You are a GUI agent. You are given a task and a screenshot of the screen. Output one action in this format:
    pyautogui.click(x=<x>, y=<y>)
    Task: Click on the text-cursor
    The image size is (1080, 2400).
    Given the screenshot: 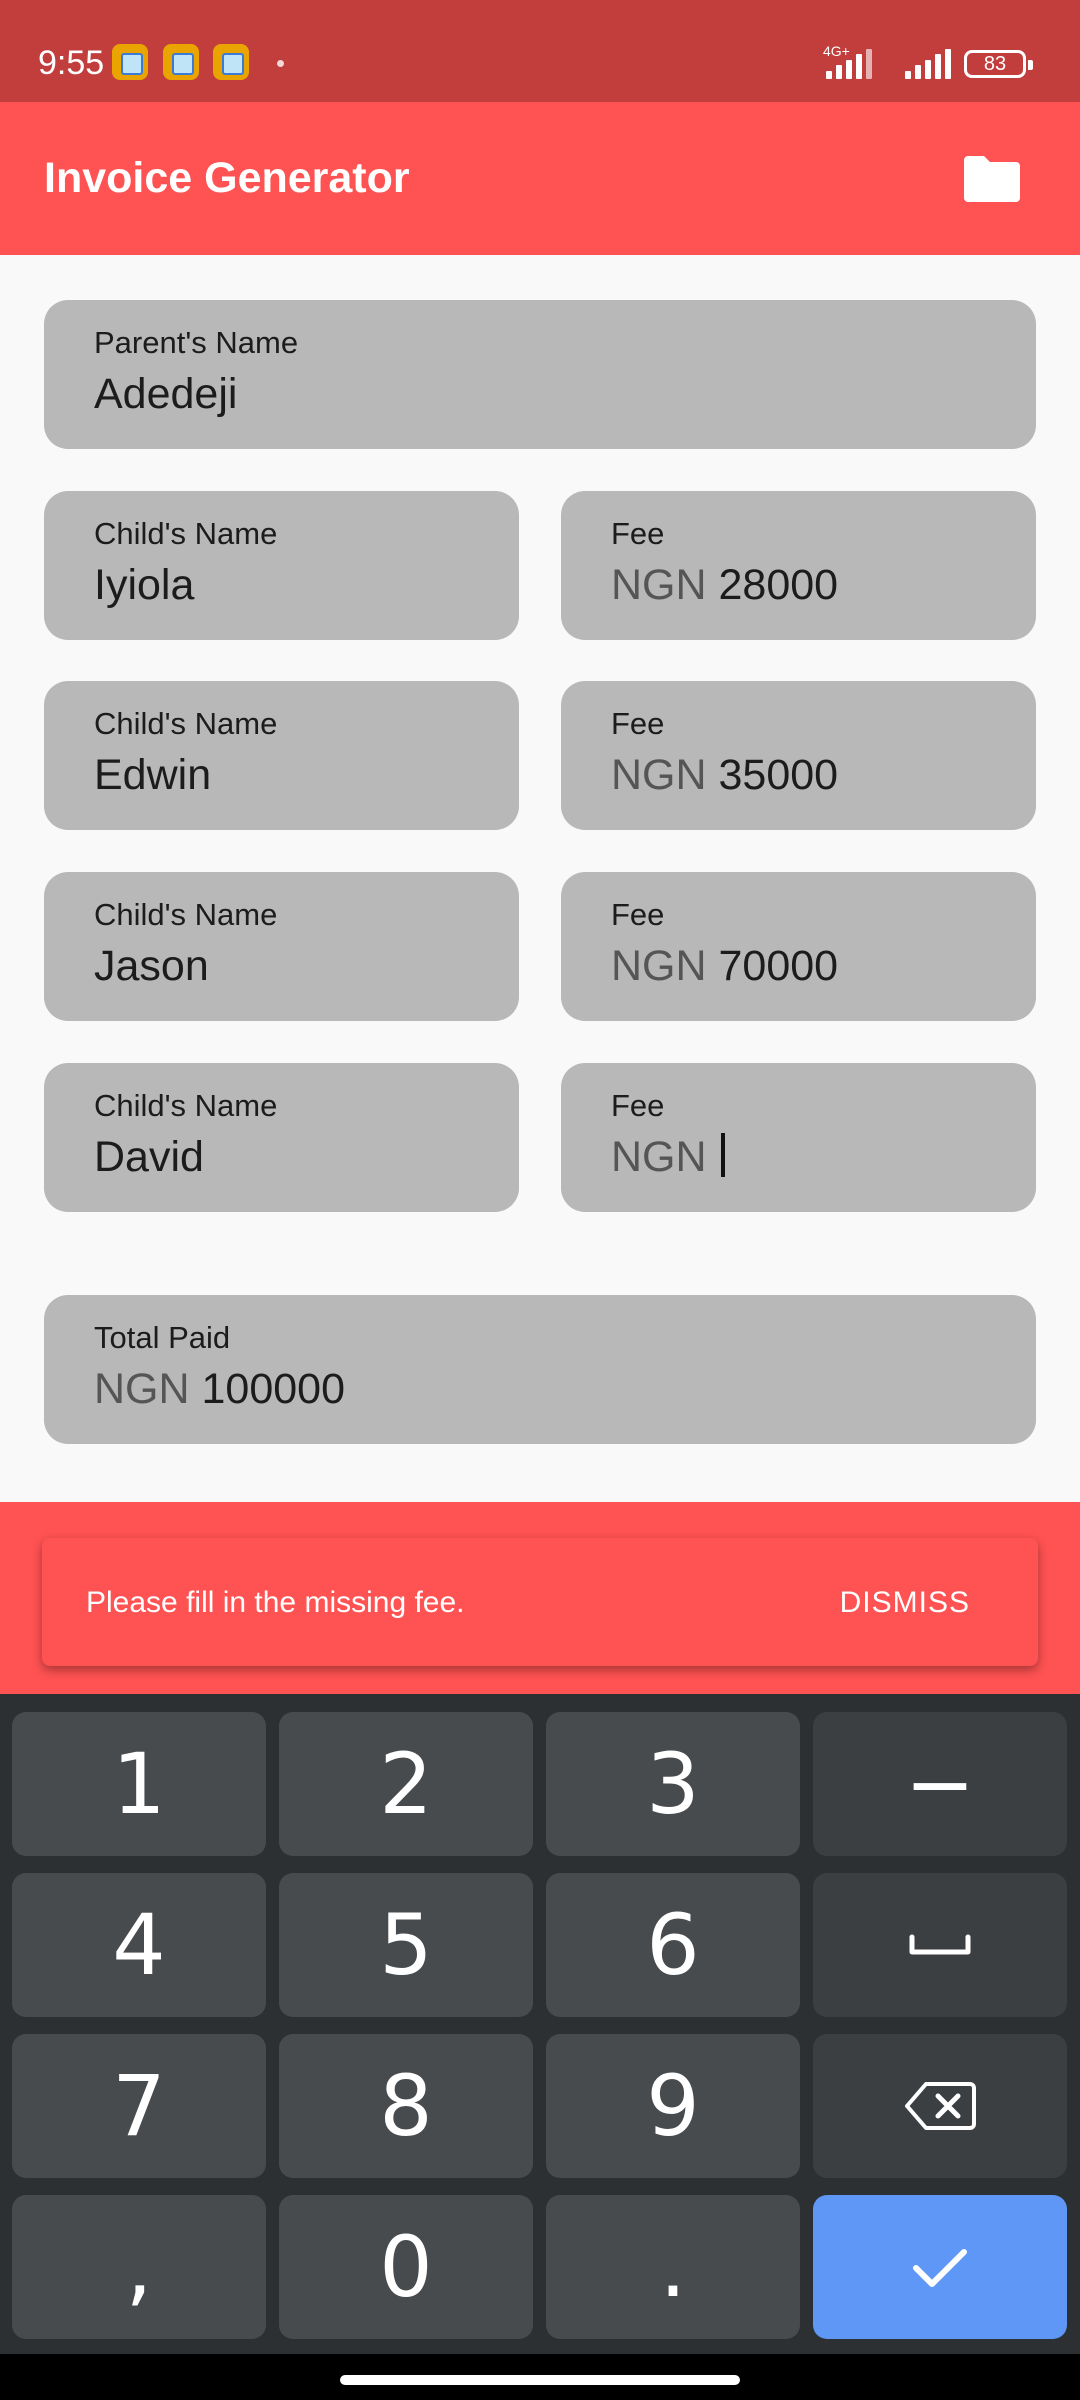 What is the action you would take?
    pyautogui.click(x=722, y=1155)
    